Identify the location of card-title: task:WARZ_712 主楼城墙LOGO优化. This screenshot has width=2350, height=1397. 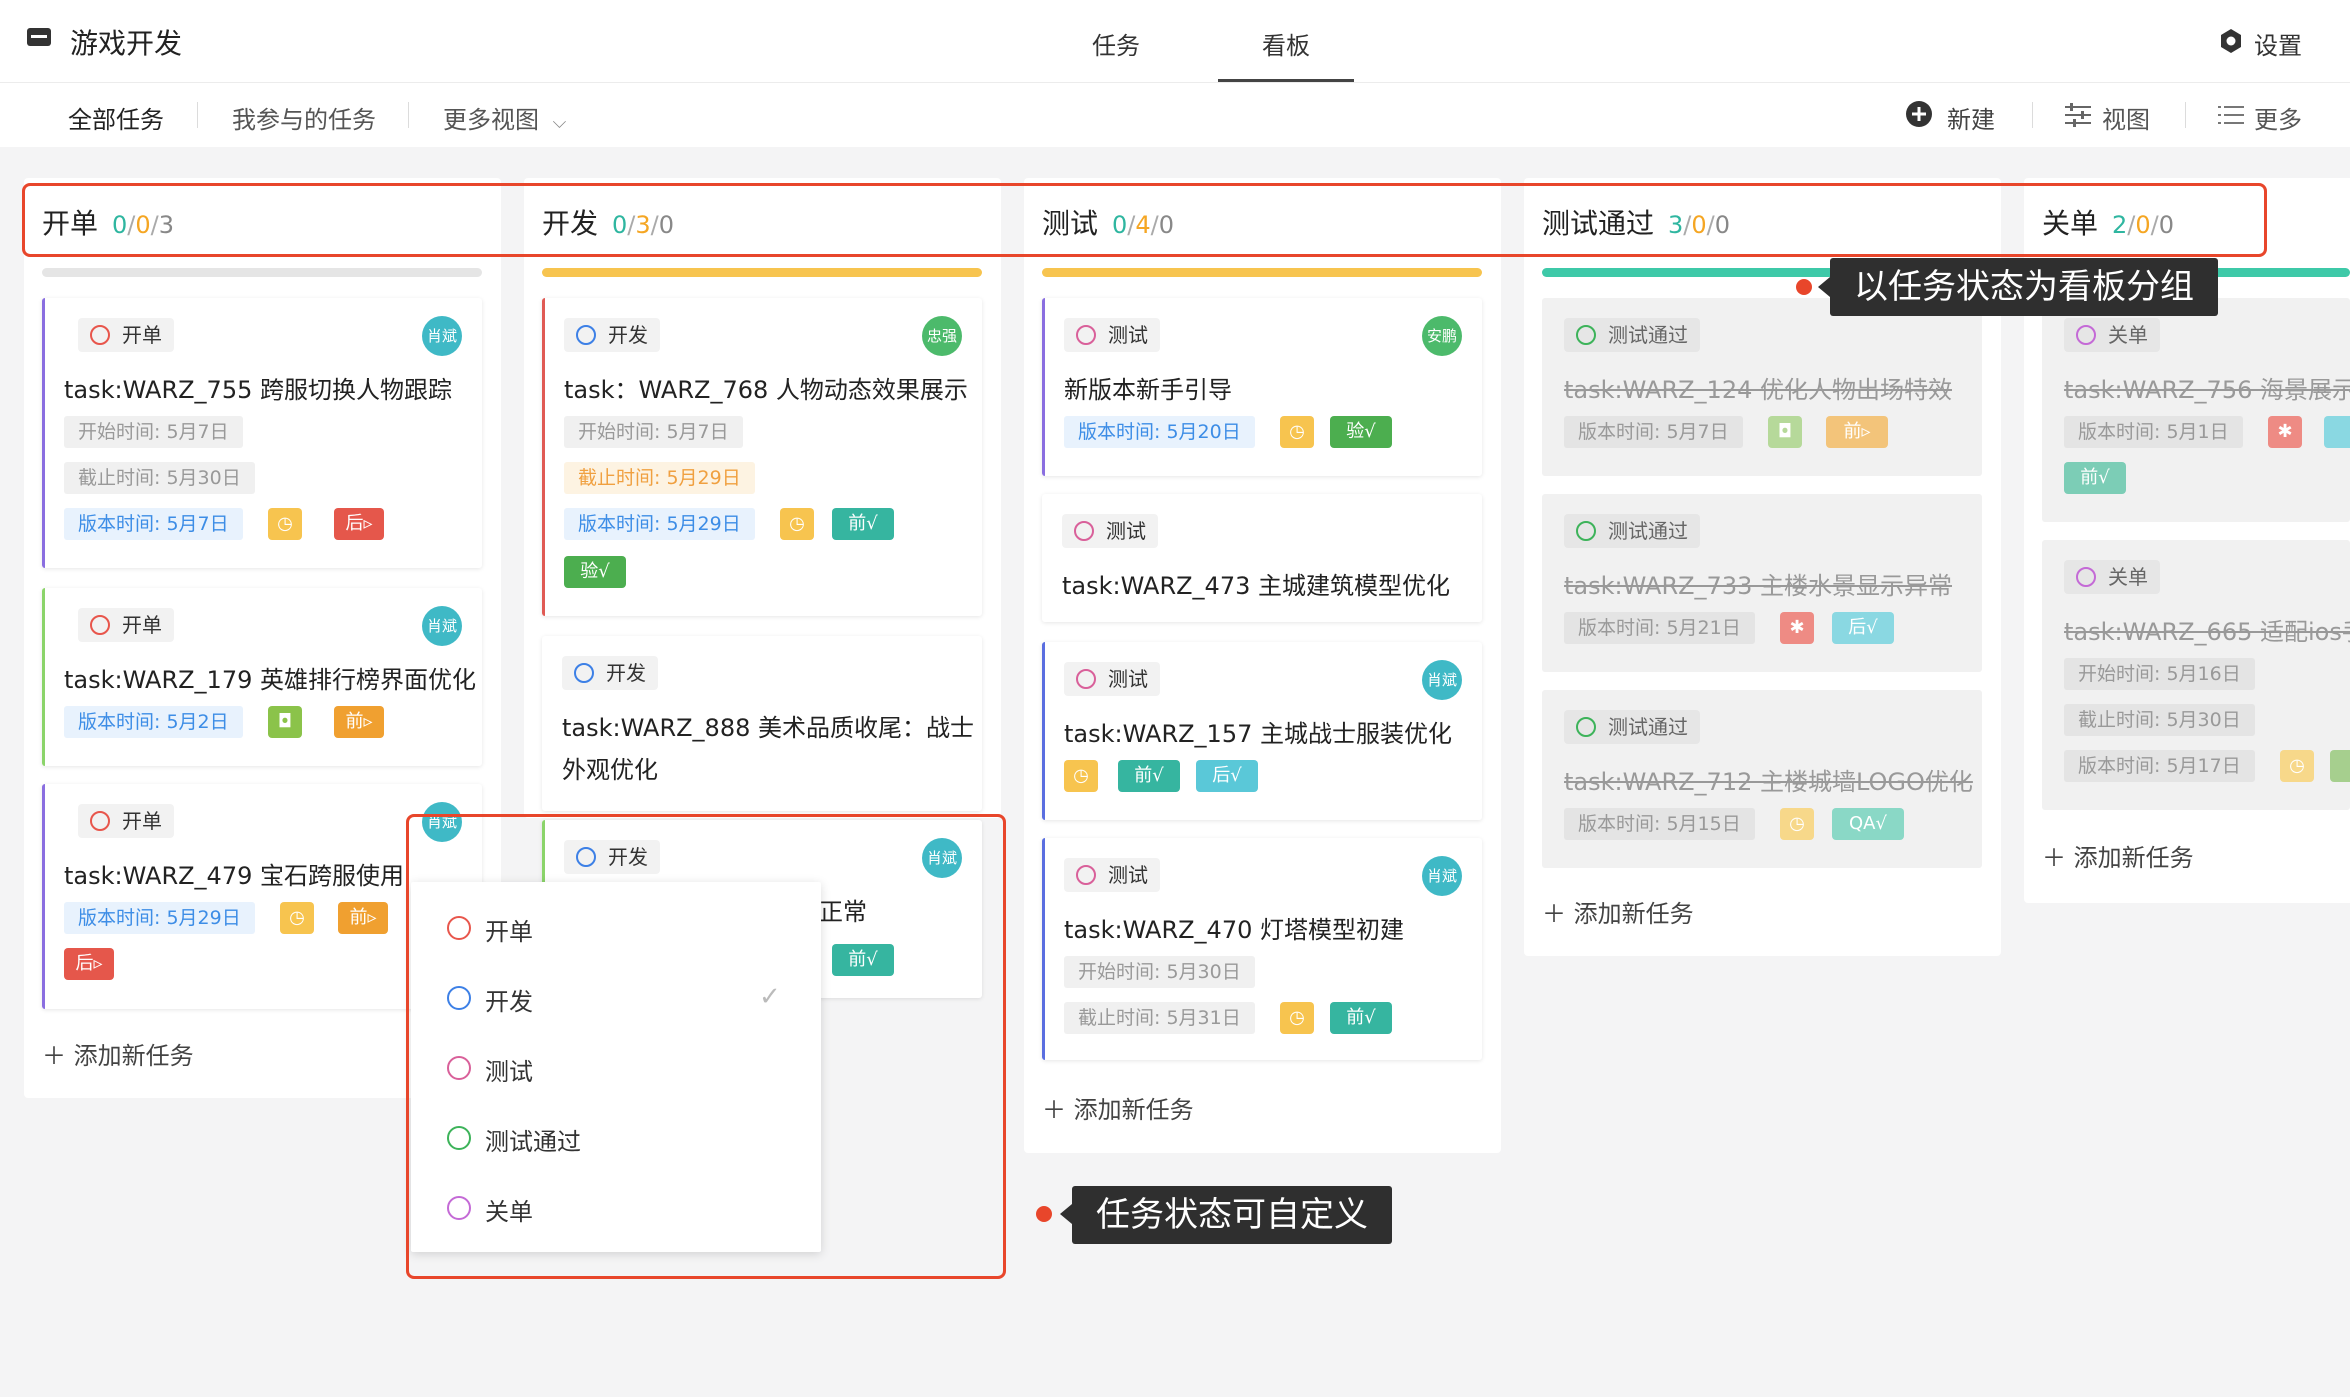
(1768, 779).